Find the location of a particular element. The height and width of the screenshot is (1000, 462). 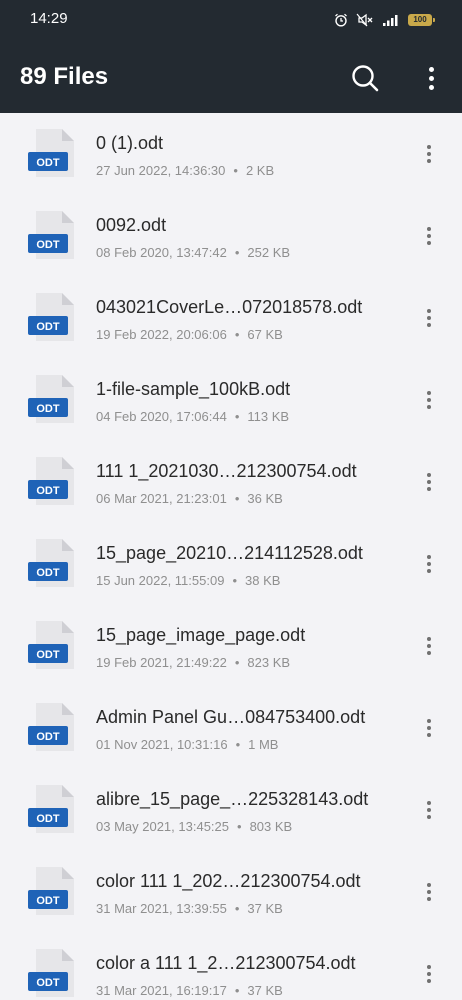

file-date: 27 Jun 2022, 14:36:30 is located at coordinates (161, 170).